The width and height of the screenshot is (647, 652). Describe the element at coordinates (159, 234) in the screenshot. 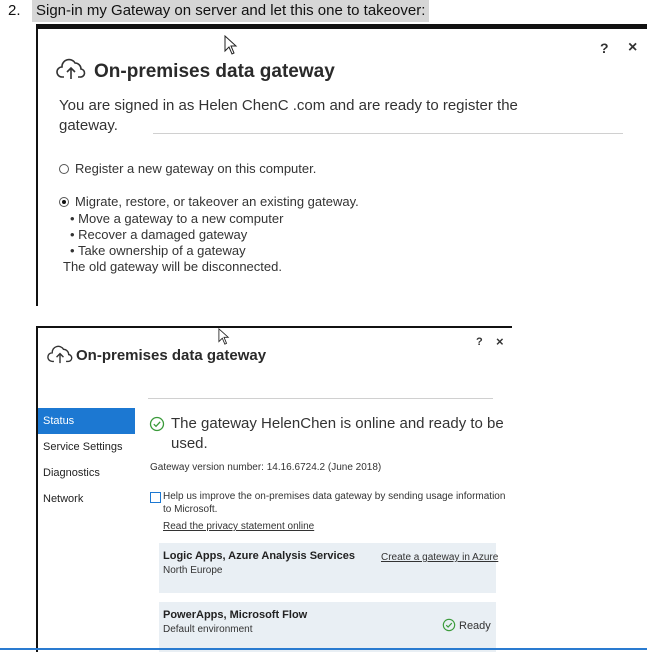

I see `bullet-item: • Recover a damaged gateway` at that location.